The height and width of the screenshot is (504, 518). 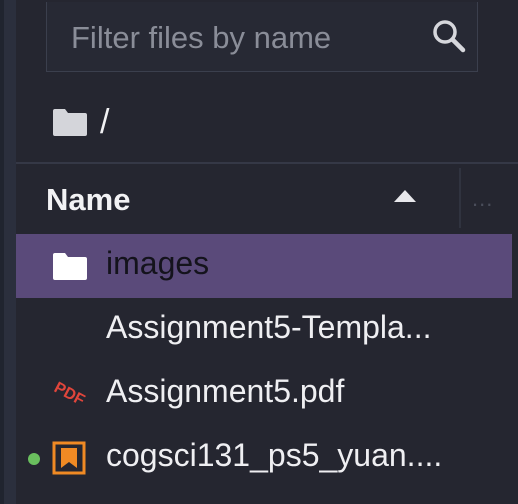 I want to click on breadcrumb-root: /, so click(x=104, y=122).